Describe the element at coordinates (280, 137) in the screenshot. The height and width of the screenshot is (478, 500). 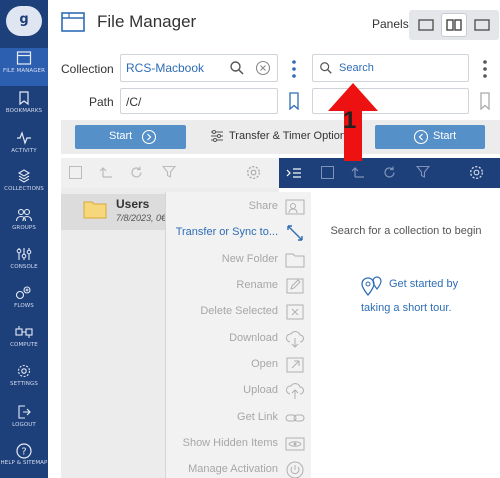
I see `transfer-bar: Start Transfer & Timer Options Start` at that location.